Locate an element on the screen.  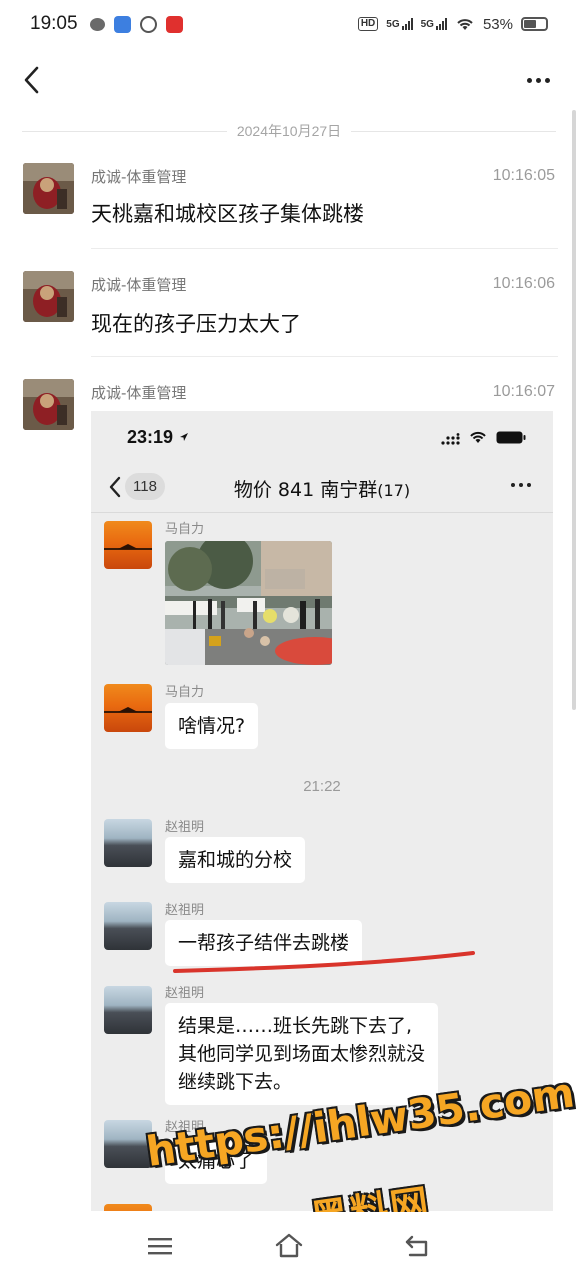
wechat-icon is located at coordinates (97, 24).